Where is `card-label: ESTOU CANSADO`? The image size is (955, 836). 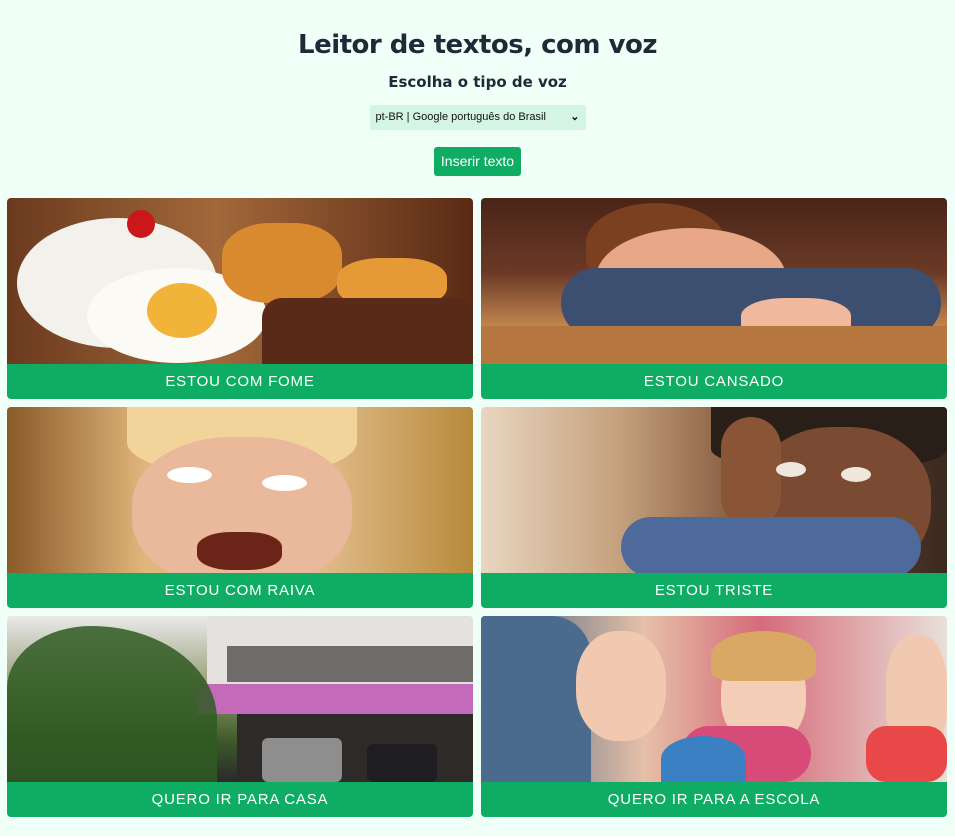 card-label: ESTOU CANSADO is located at coordinates (714, 381).